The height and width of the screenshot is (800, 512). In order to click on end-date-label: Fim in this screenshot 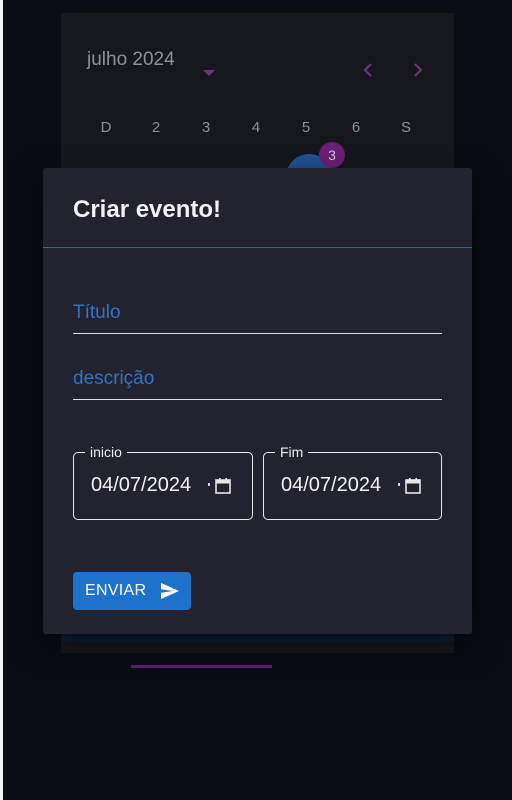, I will do `click(292, 452)`.